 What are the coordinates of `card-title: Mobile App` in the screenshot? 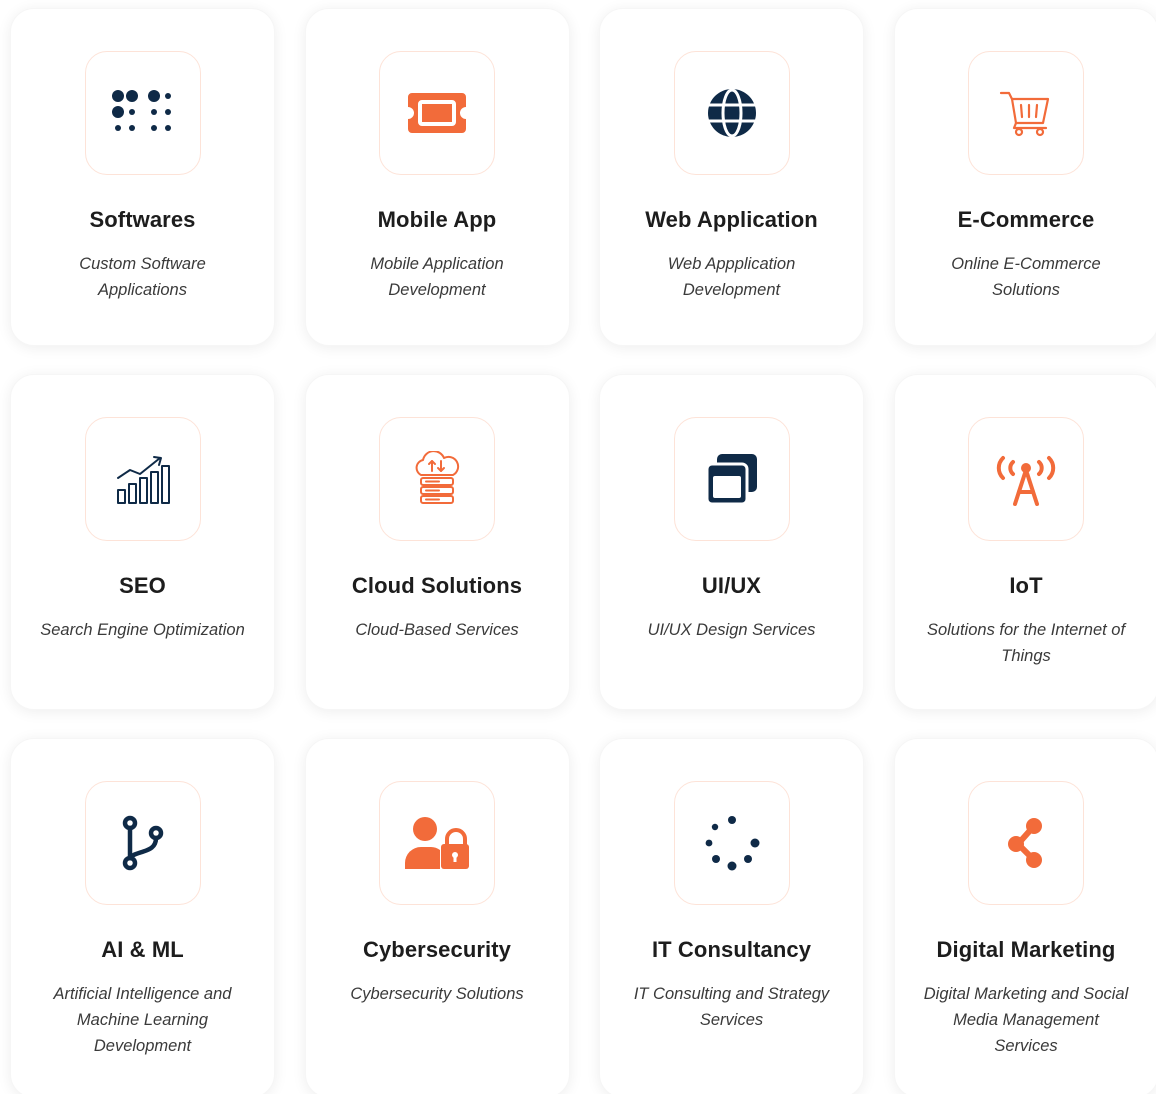 It's located at (437, 219).